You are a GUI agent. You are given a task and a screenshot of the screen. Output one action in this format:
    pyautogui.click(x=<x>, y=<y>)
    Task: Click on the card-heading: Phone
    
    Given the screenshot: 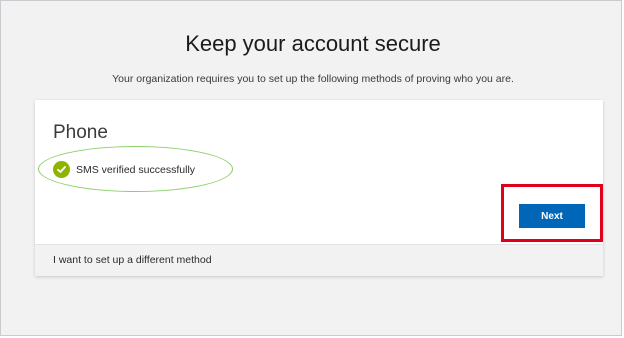 What is the action you would take?
    pyautogui.click(x=80, y=132)
    